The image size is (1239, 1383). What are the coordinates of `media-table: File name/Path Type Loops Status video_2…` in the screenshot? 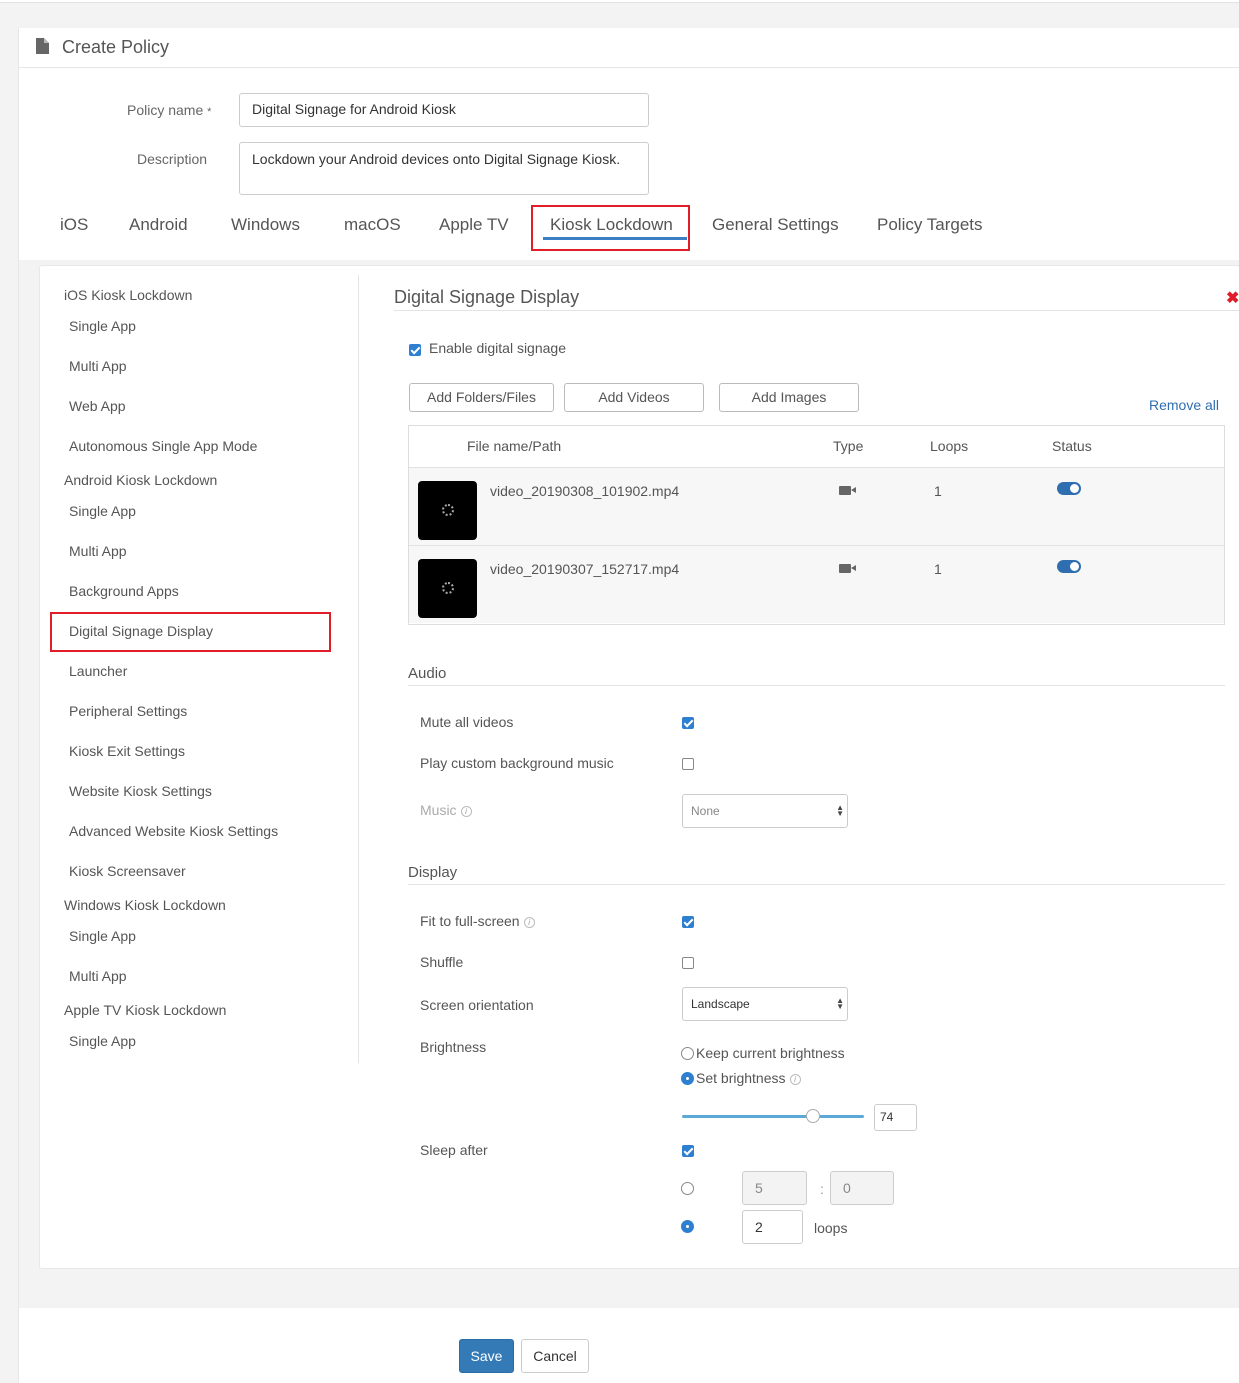 It's located at (816, 525).